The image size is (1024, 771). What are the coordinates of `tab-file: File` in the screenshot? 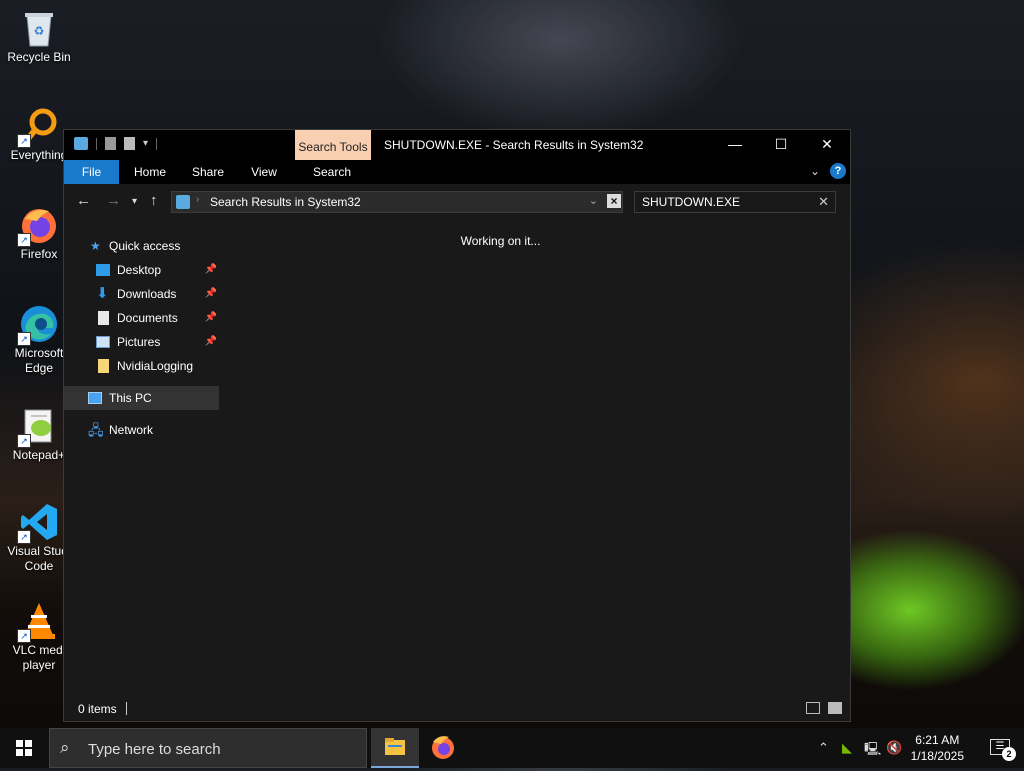 It's located at (91, 172).